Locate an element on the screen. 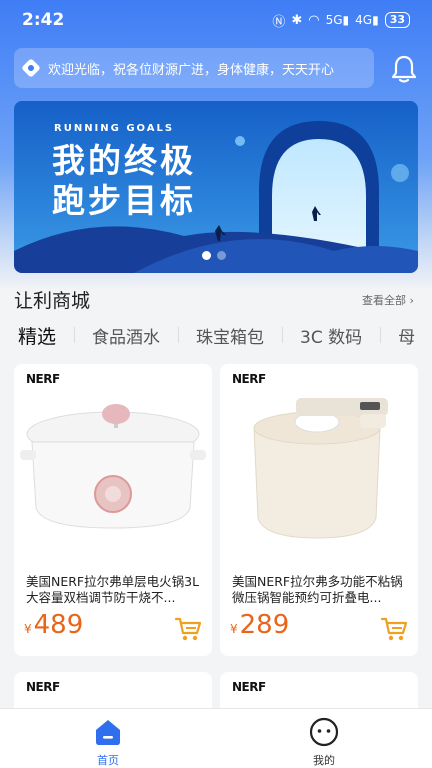  notice-icon is located at coordinates (31, 68).